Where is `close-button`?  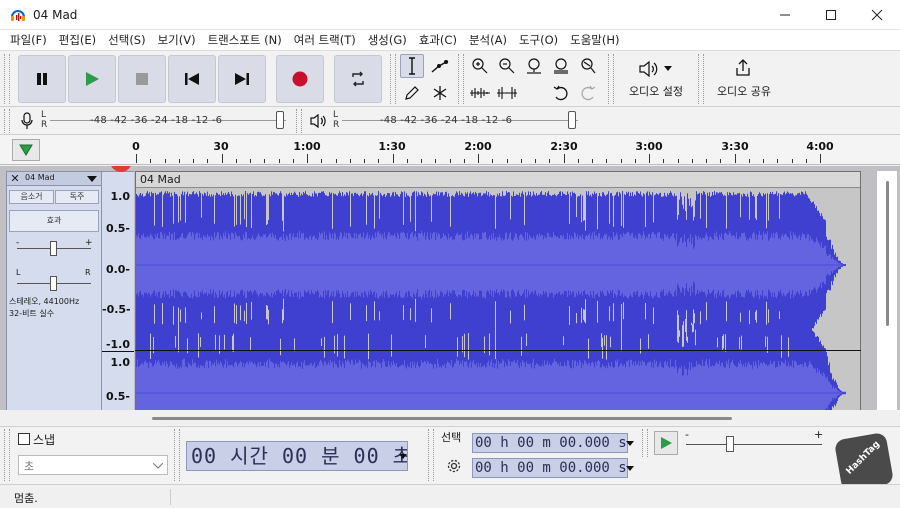
close-button is located at coordinates (877, 15).